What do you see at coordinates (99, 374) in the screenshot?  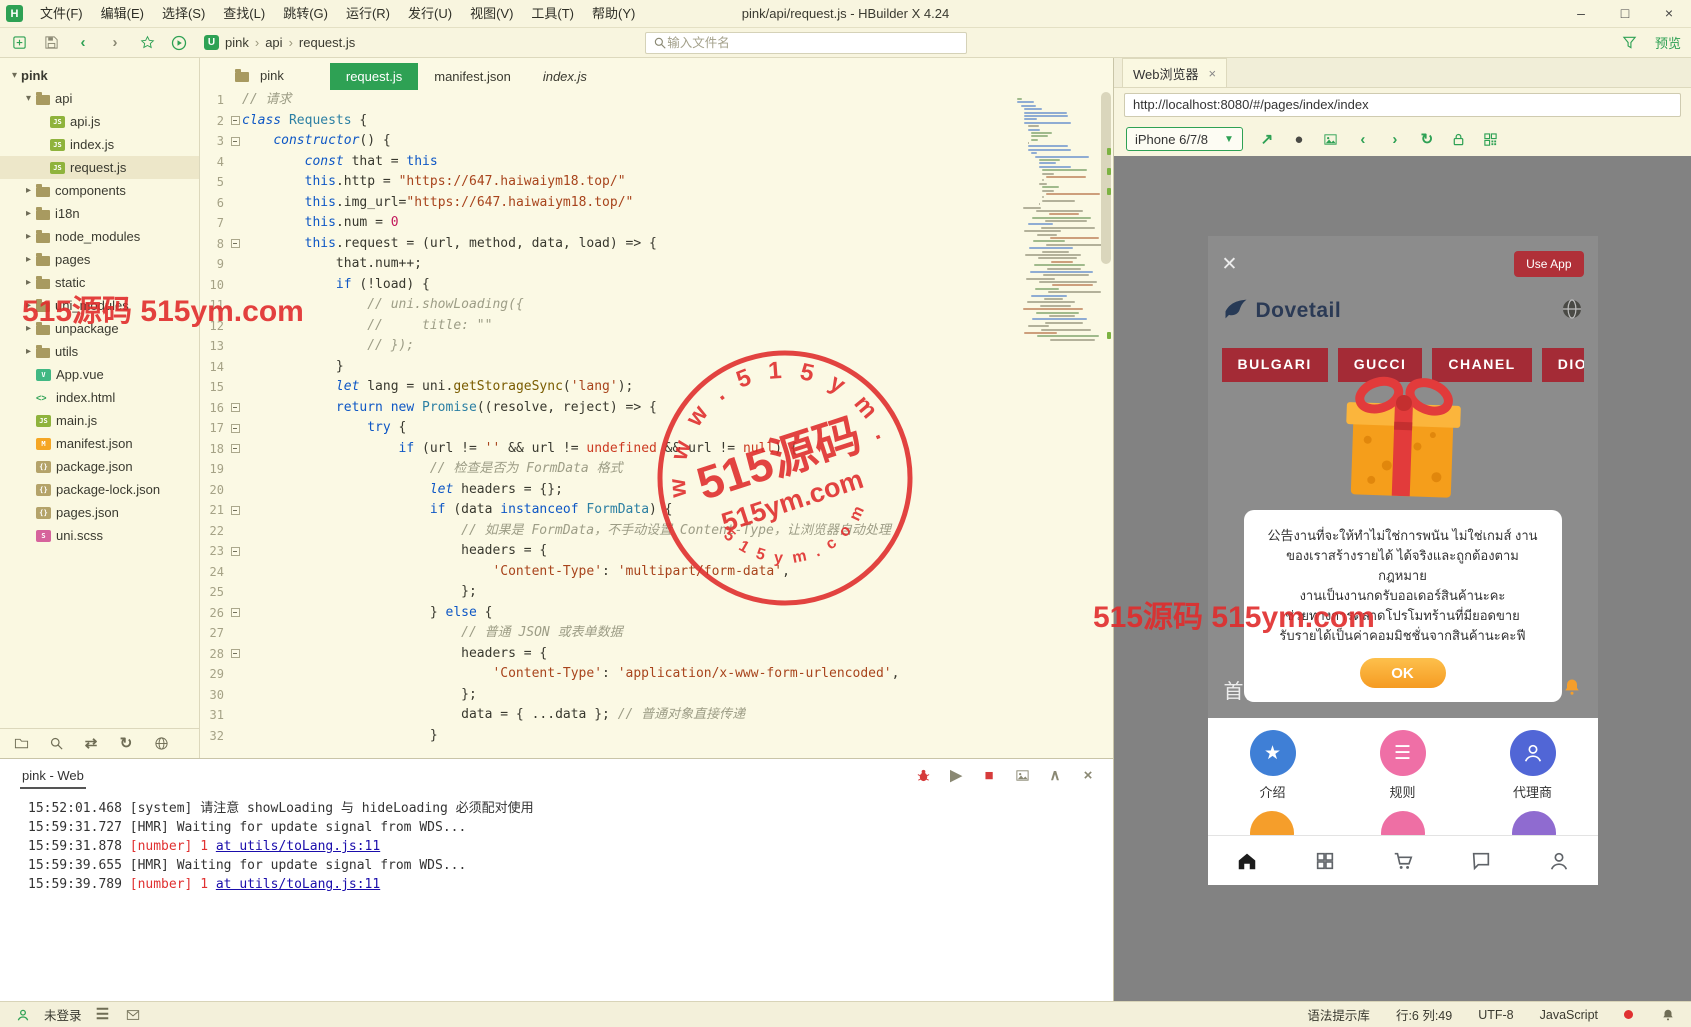 I see `tree-item: V App.vue` at bounding box center [99, 374].